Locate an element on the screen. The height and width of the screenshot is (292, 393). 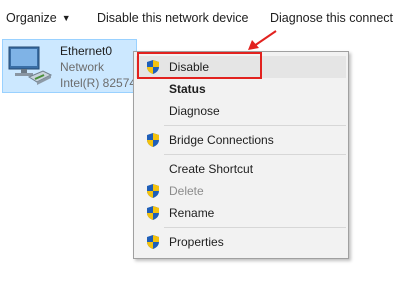
menu-item-label: Create Shortcut is located at coordinates (211, 169).